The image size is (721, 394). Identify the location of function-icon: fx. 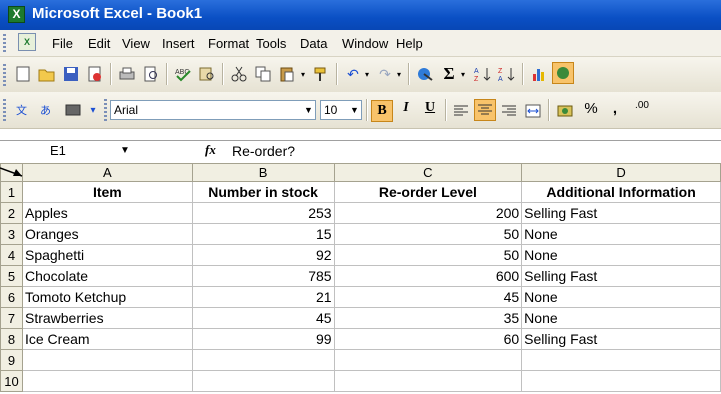
(210, 150).